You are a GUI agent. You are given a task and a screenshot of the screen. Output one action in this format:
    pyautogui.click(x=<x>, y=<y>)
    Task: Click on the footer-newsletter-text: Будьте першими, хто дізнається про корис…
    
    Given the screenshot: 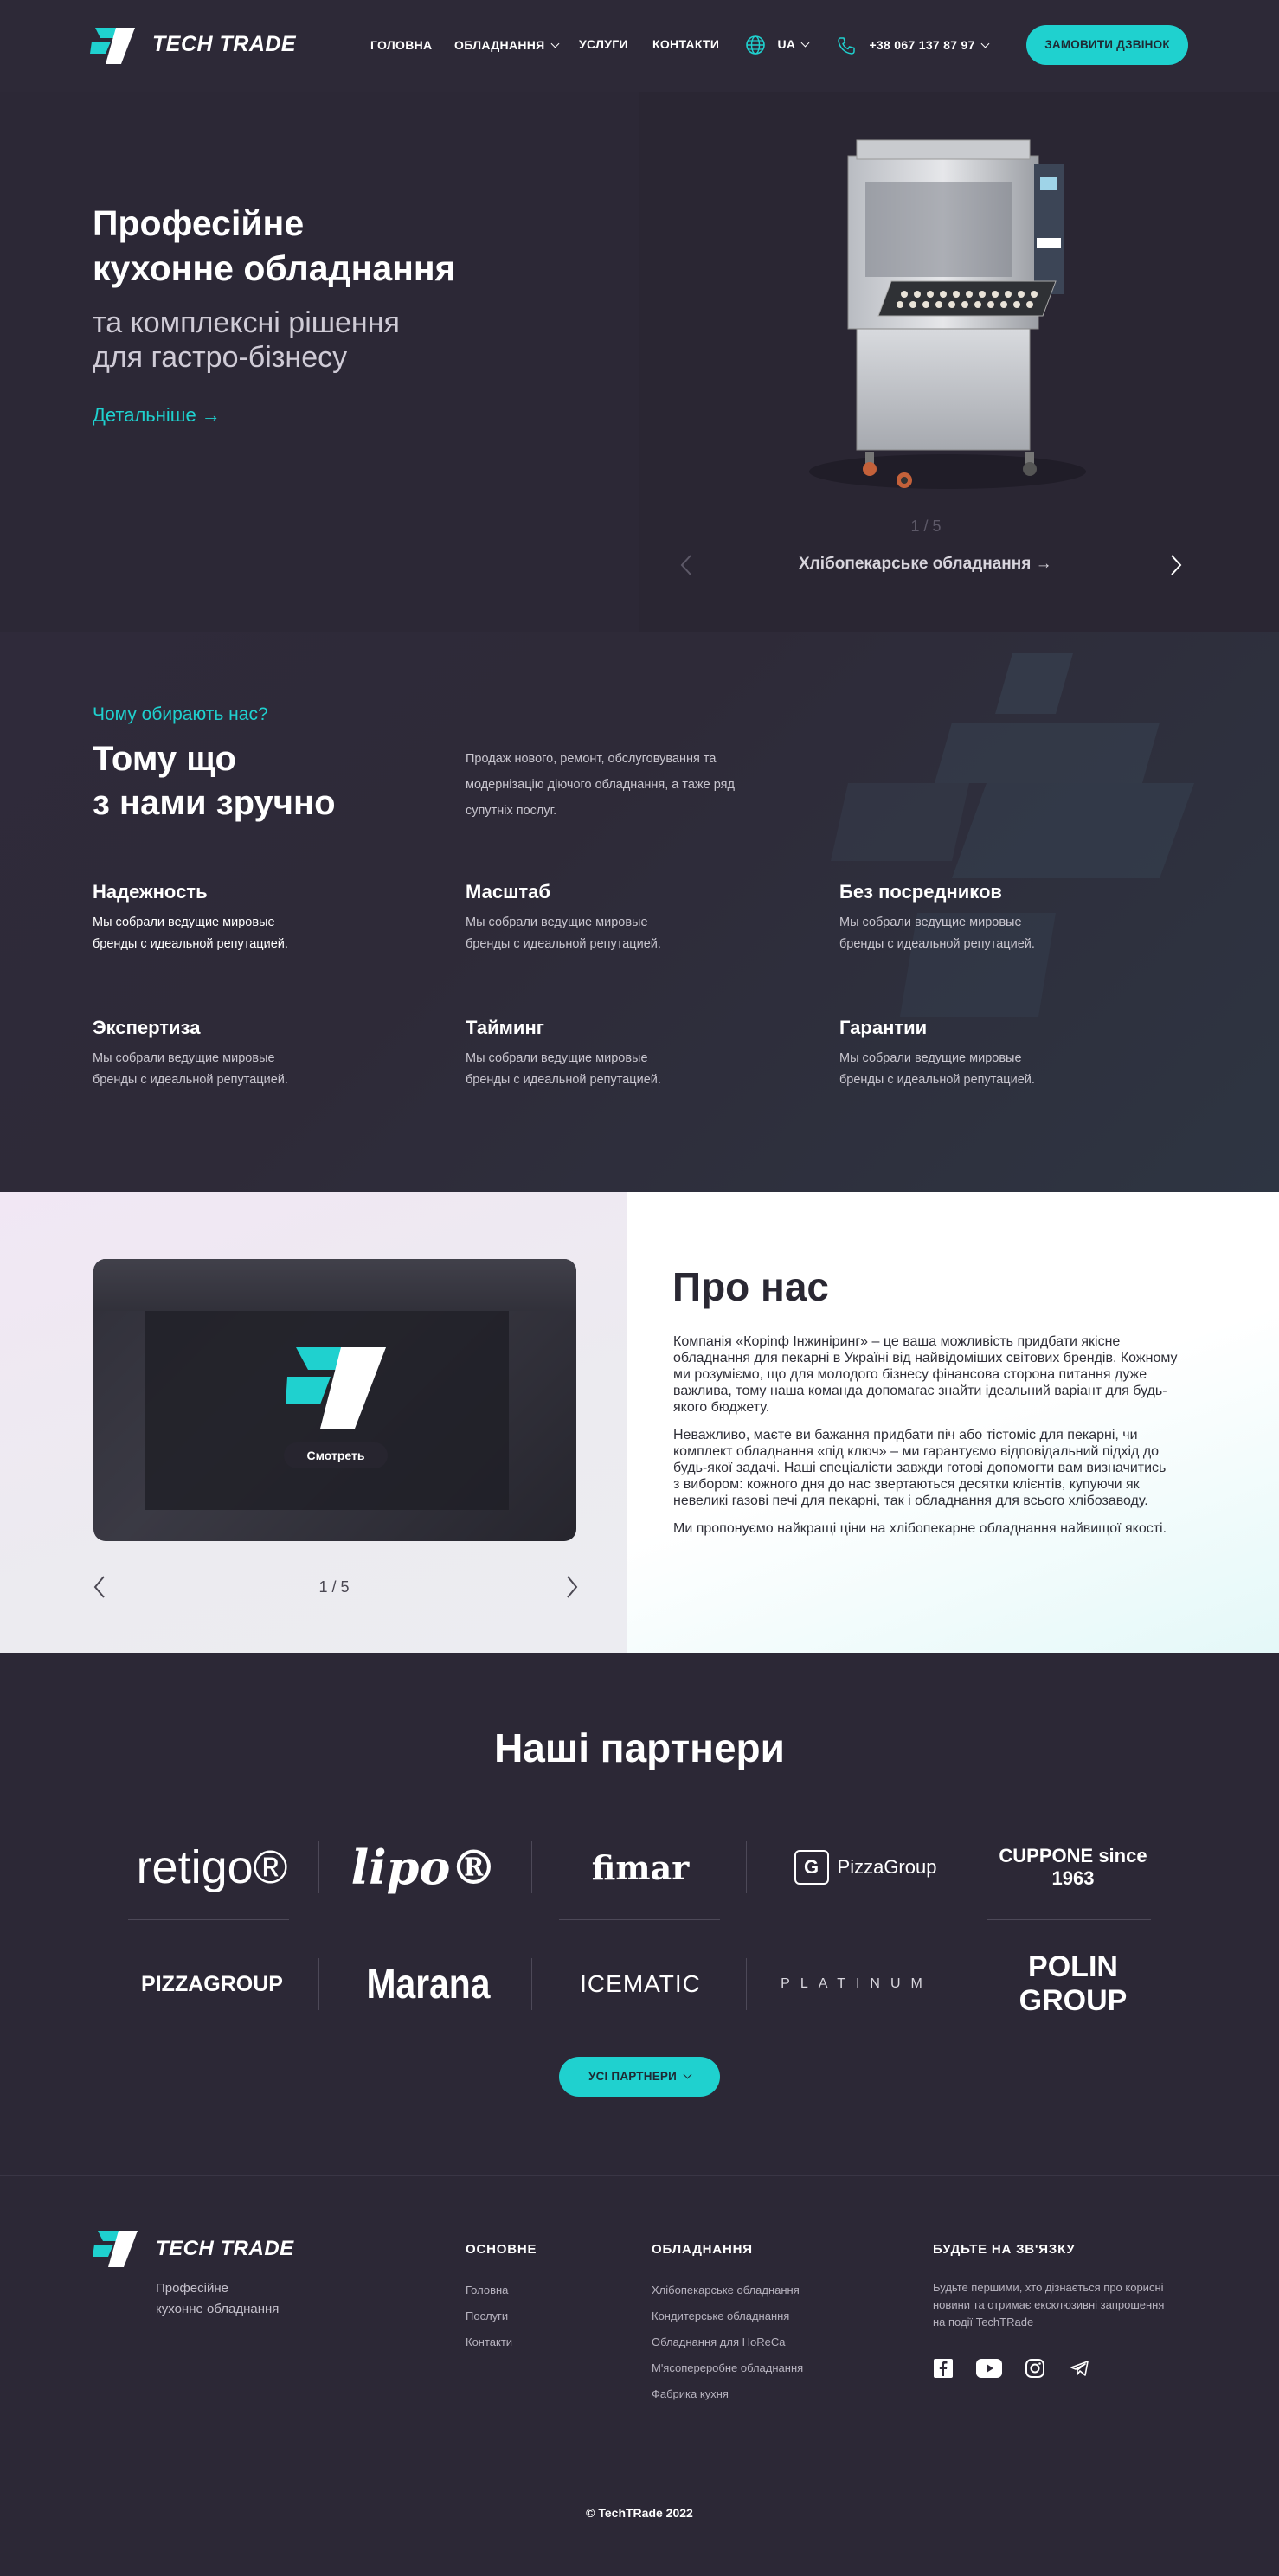 What is the action you would take?
    pyautogui.click(x=1048, y=2305)
    